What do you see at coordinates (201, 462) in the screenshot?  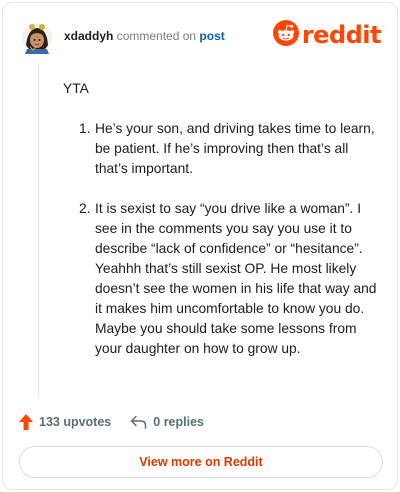 I see `view-more-button: View more on Reddit` at bounding box center [201, 462].